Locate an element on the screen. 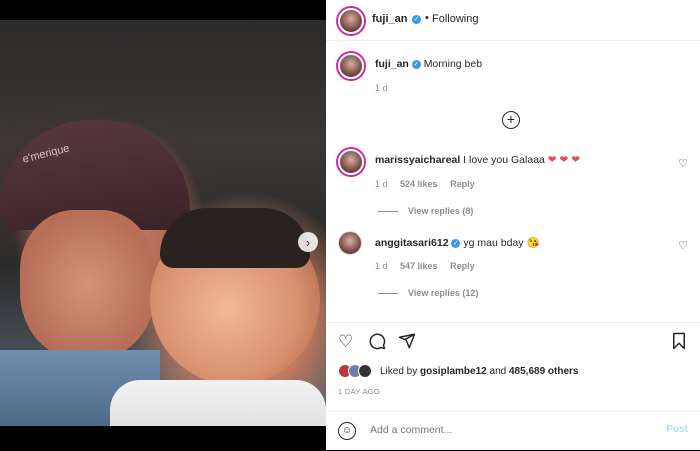 This screenshot has width=700, height=451. next-photo-button: › is located at coordinates (308, 242).